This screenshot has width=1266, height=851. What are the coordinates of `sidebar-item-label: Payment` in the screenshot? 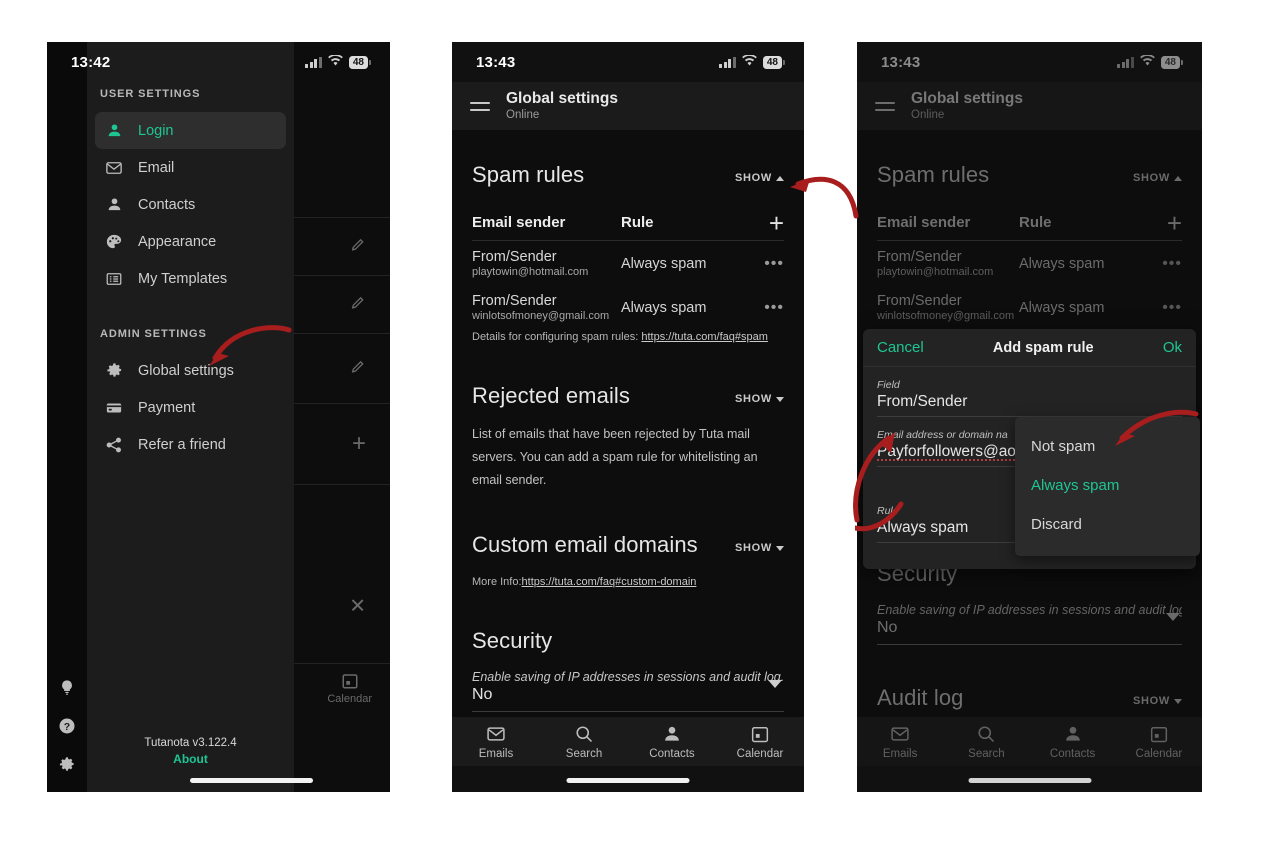 It's located at (167, 407).